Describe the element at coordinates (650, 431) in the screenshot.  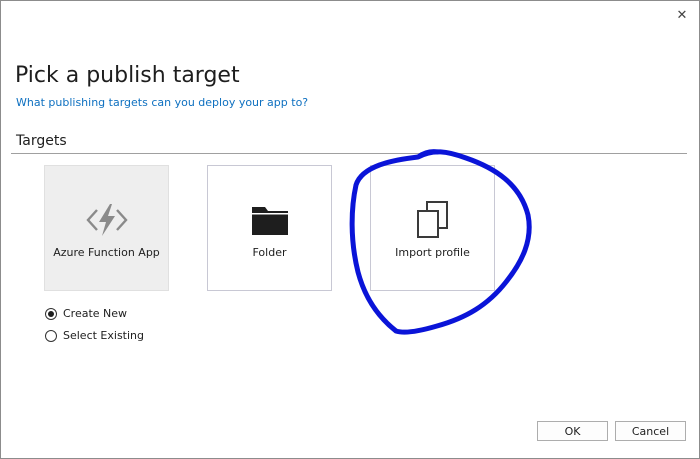
I see `cancel-button: Cancel` at that location.